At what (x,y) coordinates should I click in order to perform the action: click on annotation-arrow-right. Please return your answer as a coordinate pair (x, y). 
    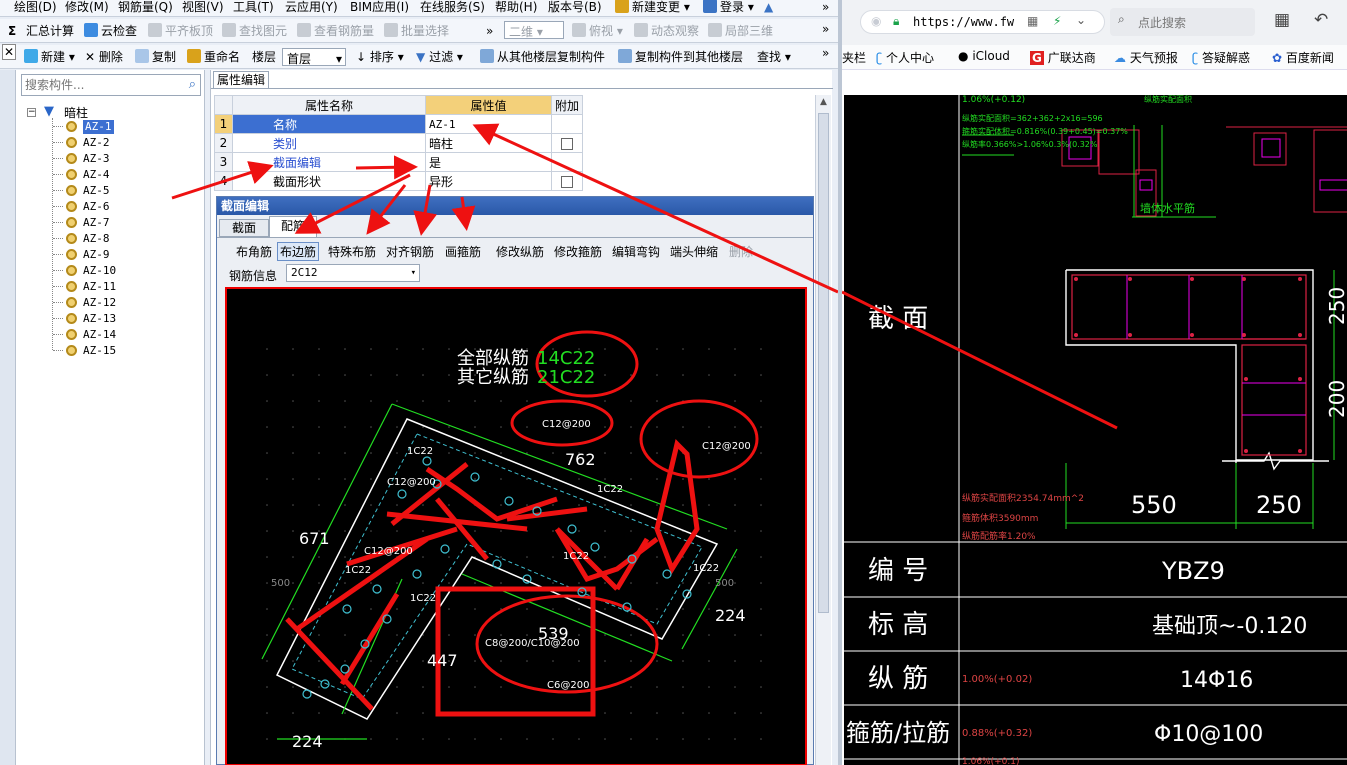
    Looking at the image, I should click on (980, 360).